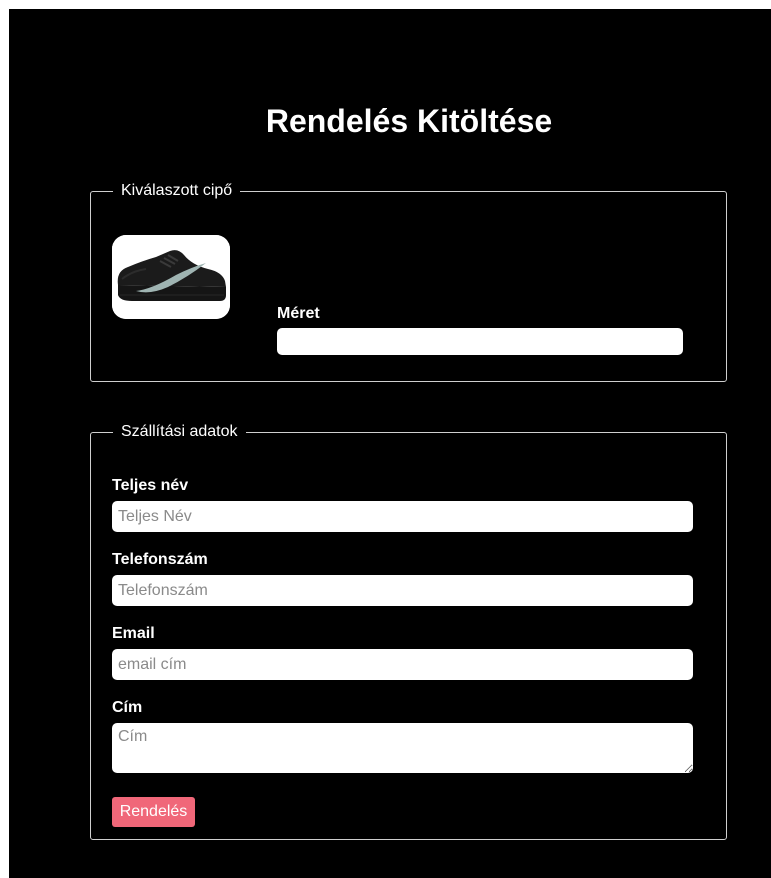 This screenshot has height=878, width=771. I want to click on full-name-input, so click(402, 516).